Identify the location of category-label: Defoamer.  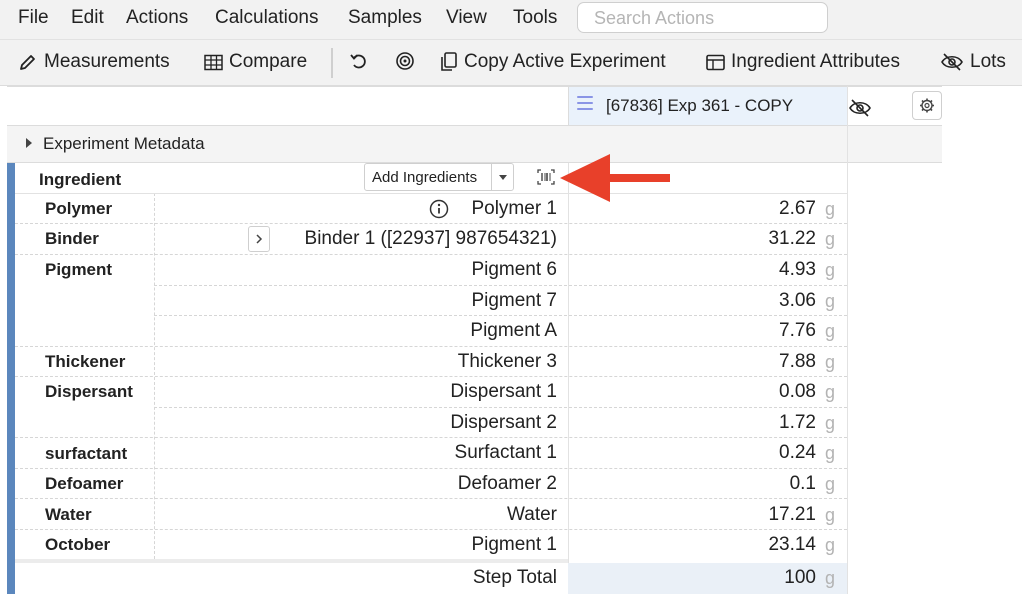
(84, 483).